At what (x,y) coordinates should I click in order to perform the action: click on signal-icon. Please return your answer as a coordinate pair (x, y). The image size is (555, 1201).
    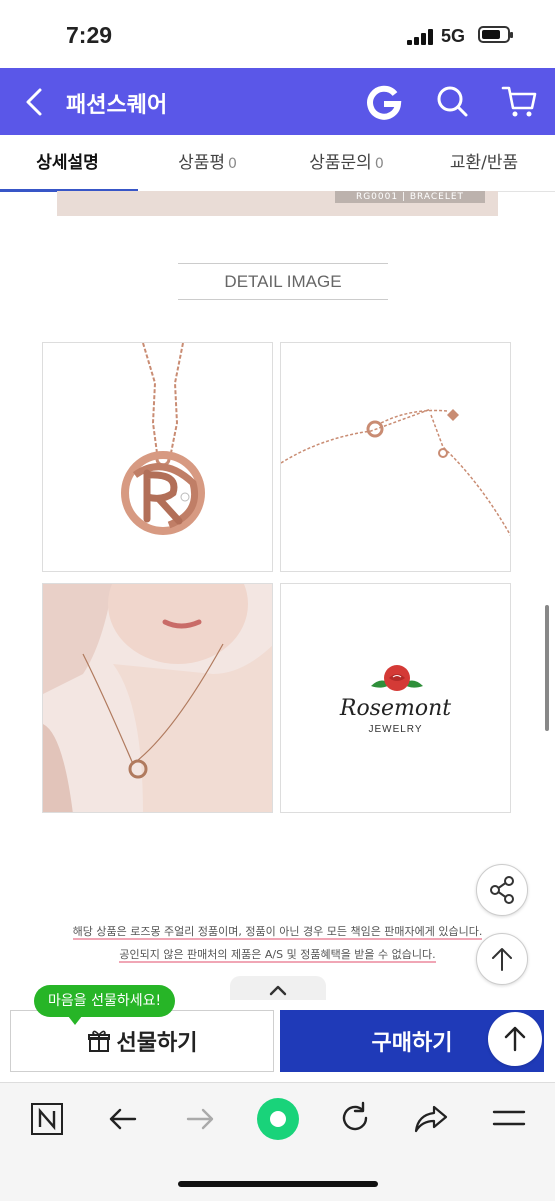
    Looking at the image, I should click on (420, 37).